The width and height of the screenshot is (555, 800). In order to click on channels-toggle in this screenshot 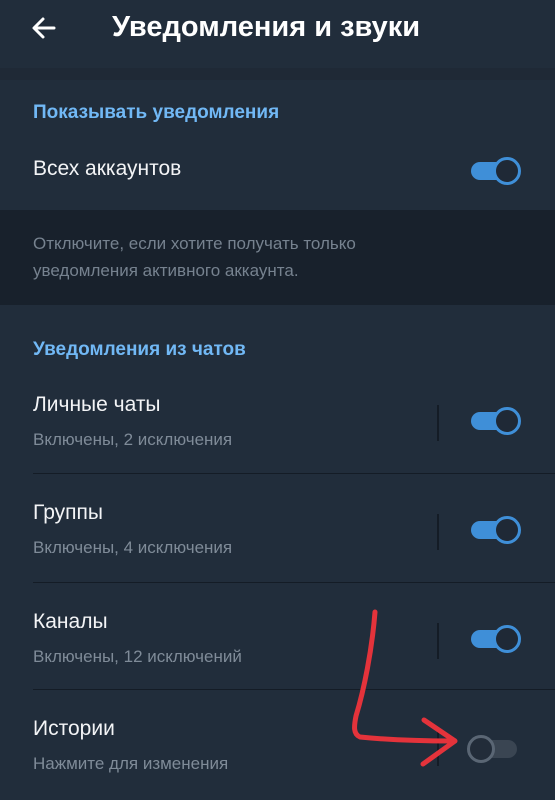, I will do `click(494, 638)`.